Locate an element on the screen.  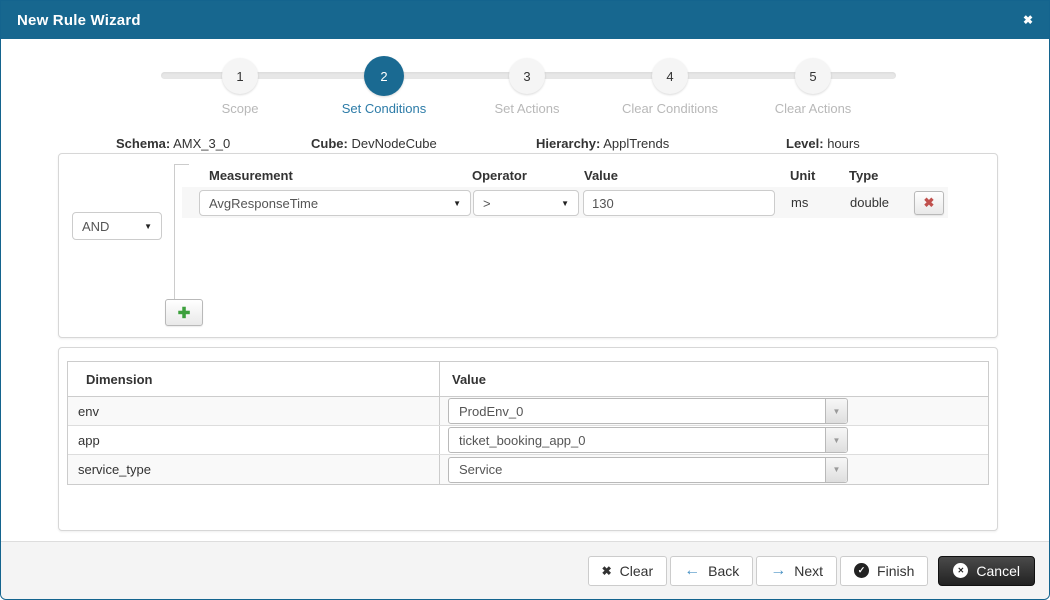
cancel-x-icon: ✕ is located at coordinates (961, 570).